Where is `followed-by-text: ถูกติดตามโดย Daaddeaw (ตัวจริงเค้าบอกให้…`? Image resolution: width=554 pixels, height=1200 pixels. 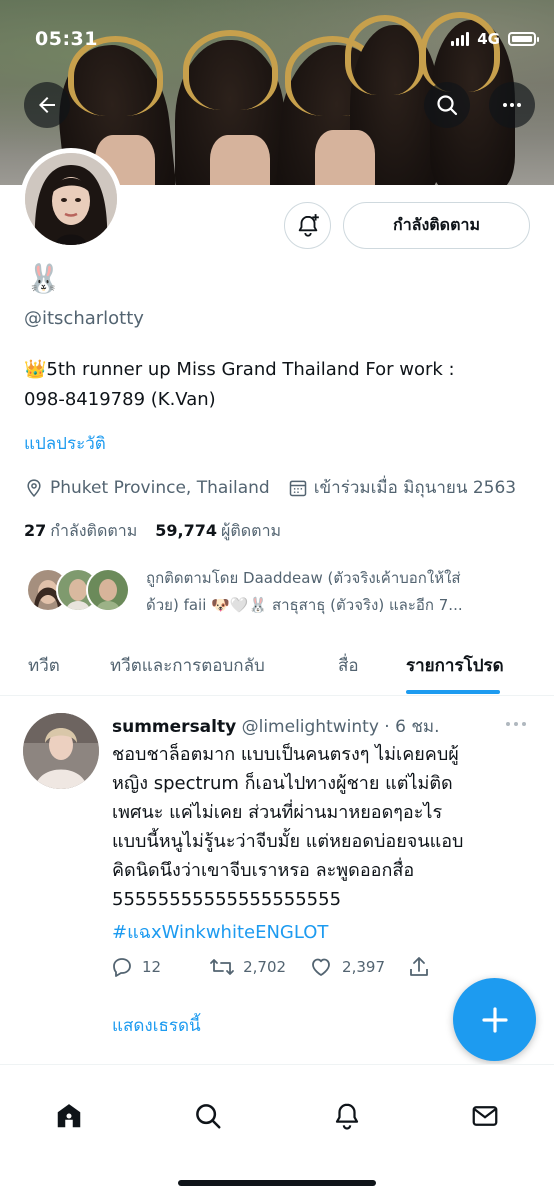 followed-by-text: ถูกติดตามโดย Daaddeaw (ตัวจริงเค้าบอกให้… is located at coordinates (341, 592).